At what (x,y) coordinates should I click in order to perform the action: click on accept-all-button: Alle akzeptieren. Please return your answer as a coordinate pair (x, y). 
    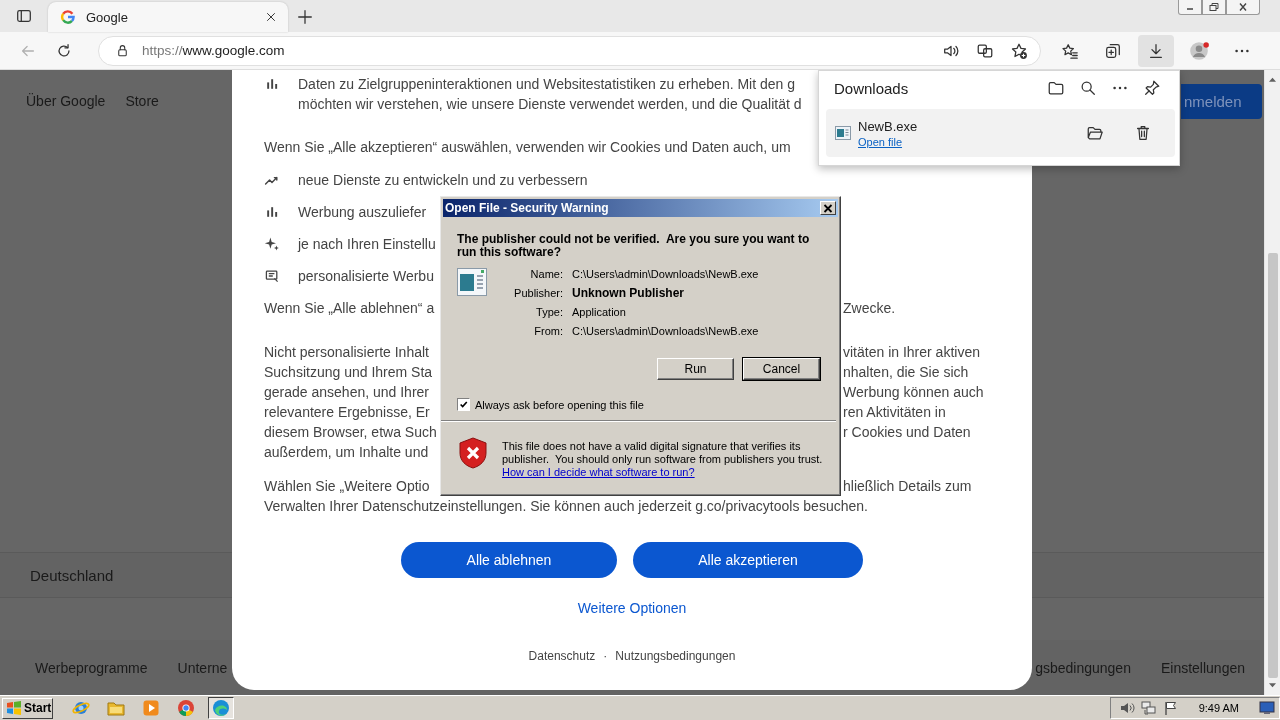
    Looking at the image, I should click on (748, 560).